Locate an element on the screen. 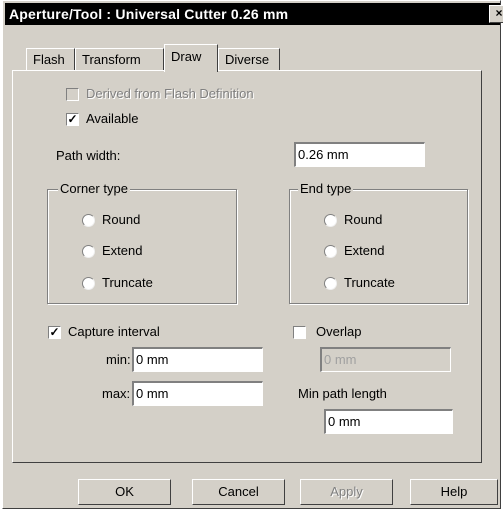 The width and height of the screenshot is (503, 509). tab-diverse: Diverse is located at coordinates (249, 59).